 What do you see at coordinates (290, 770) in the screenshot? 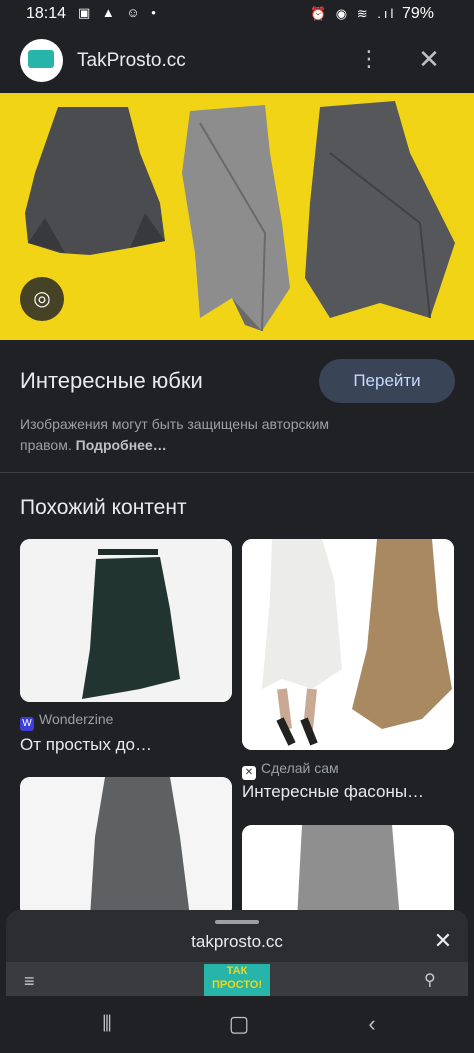
I see `similar-card-source: ✕ Сделай сам` at bounding box center [290, 770].